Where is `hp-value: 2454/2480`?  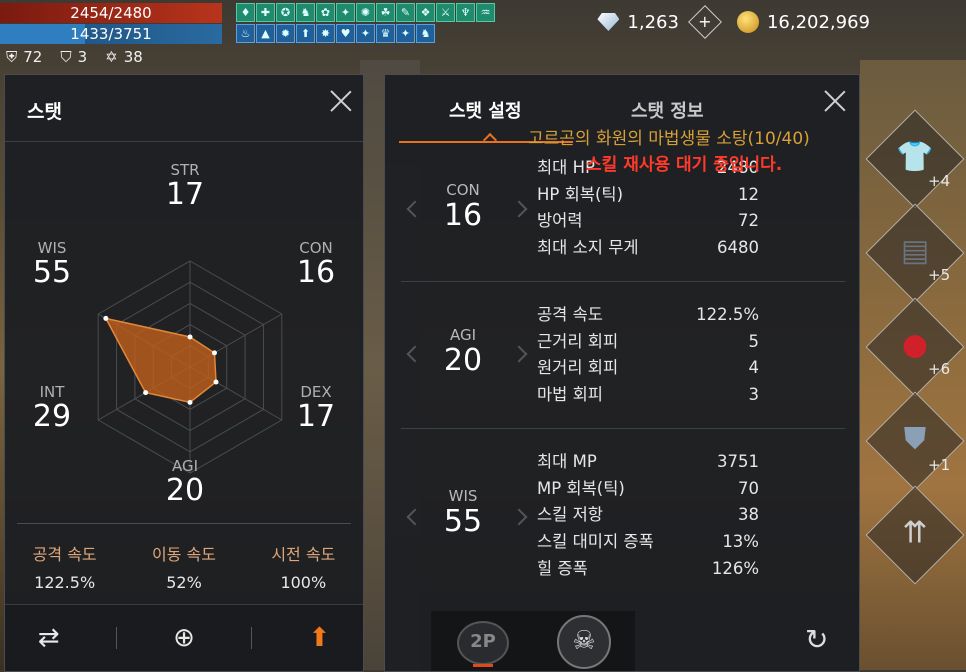 hp-value: 2454/2480 is located at coordinates (111, 13).